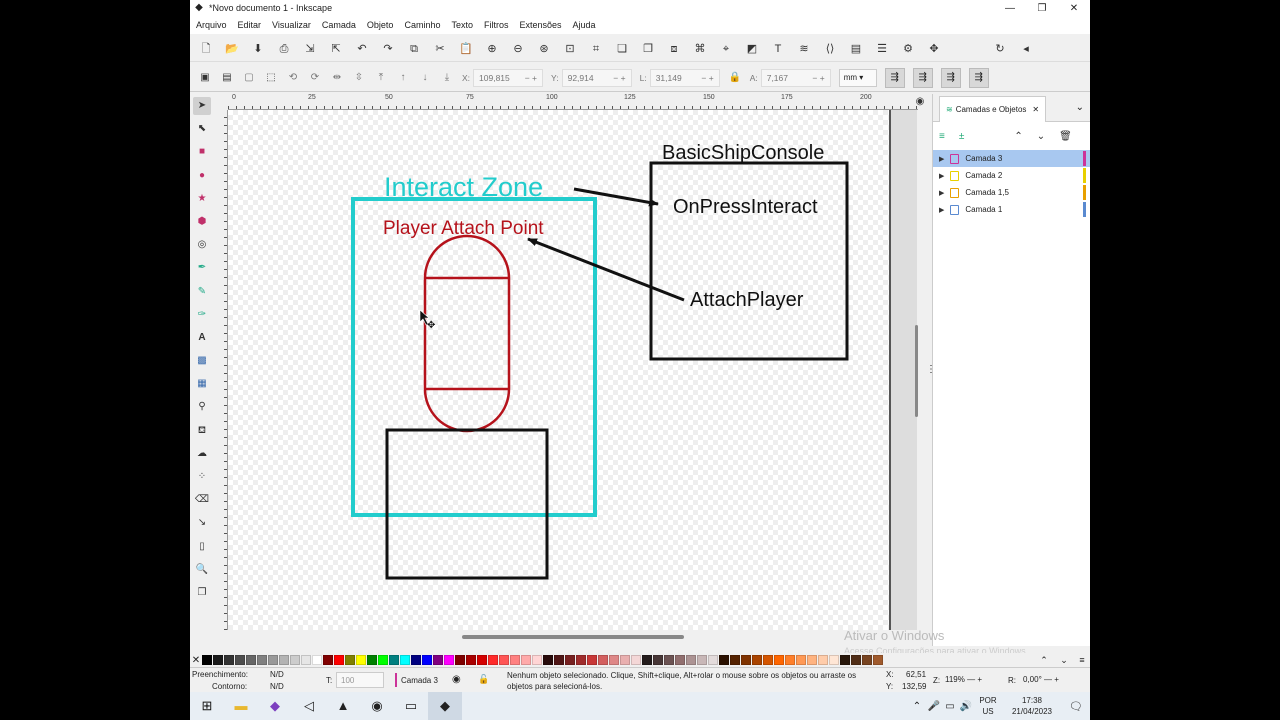  What do you see at coordinates (917, 706) in the screenshot?
I see `tray-chevron-icon: ⌃` at bounding box center [917, 706].